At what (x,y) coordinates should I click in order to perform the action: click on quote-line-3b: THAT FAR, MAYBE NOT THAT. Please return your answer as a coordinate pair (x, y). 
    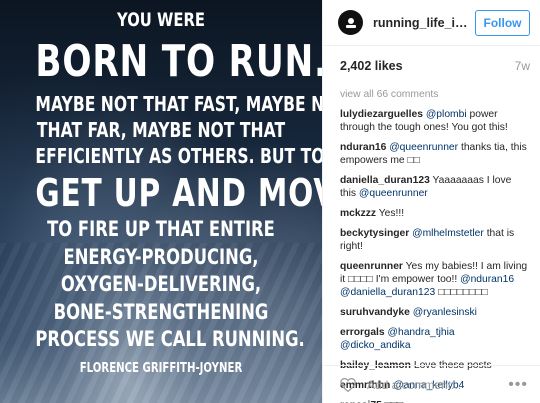
    Looking at the image, I should click on (161, 129).